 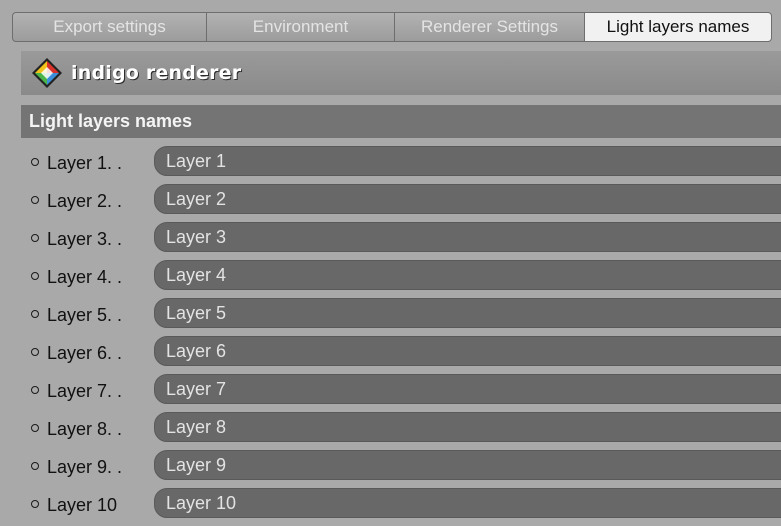 I want to click on tab-renderer-settings: Renderer Settings, so click(x=489, y=27).